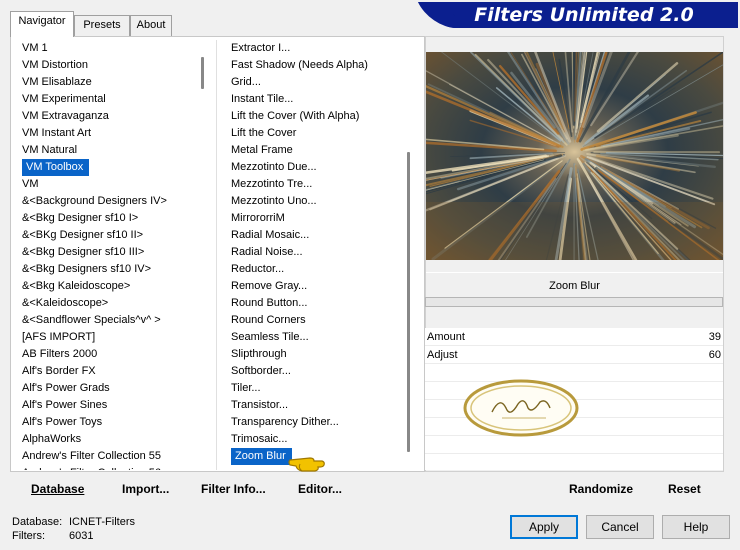 Image resolution: width=740 pixels, height=550 pixels. I want to click on param-label: Adjust, so click(442, 355).